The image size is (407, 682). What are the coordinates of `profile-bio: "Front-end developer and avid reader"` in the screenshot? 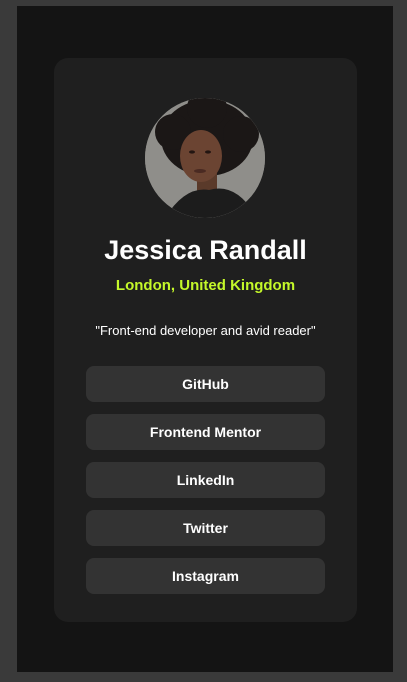 It's located at (205, 330).